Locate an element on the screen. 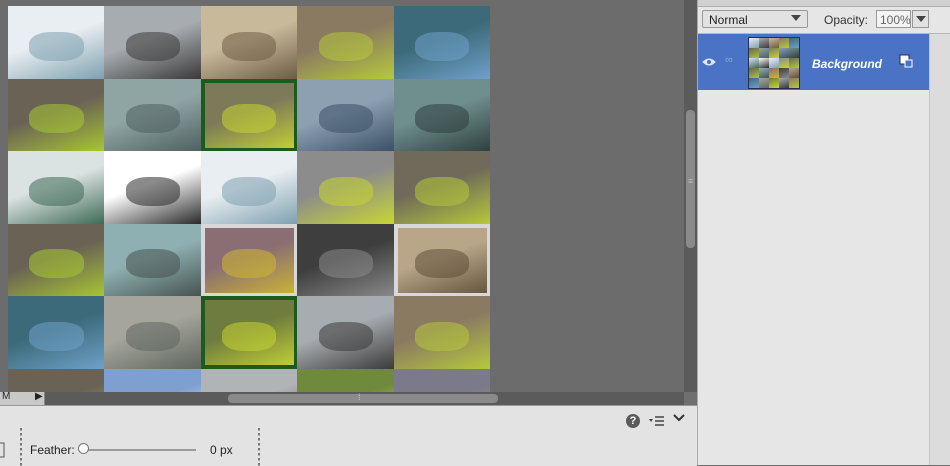 The width and height of the screenshot is (950, 466). feather-slider-track is located at coordinates (140, 450).